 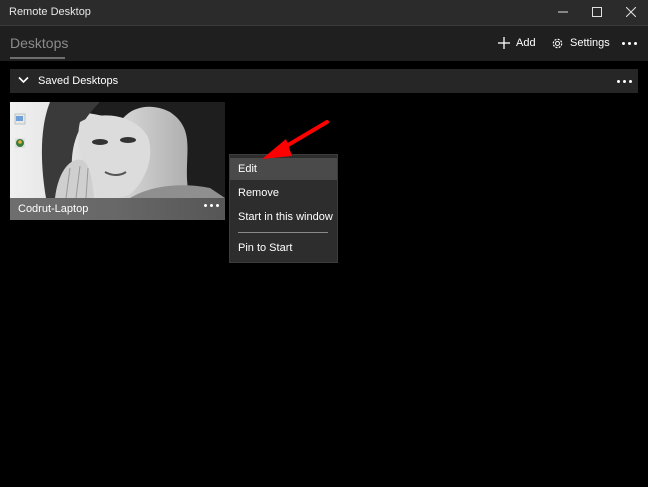 I want to click on menu-separator, so click(x=283, y=232).